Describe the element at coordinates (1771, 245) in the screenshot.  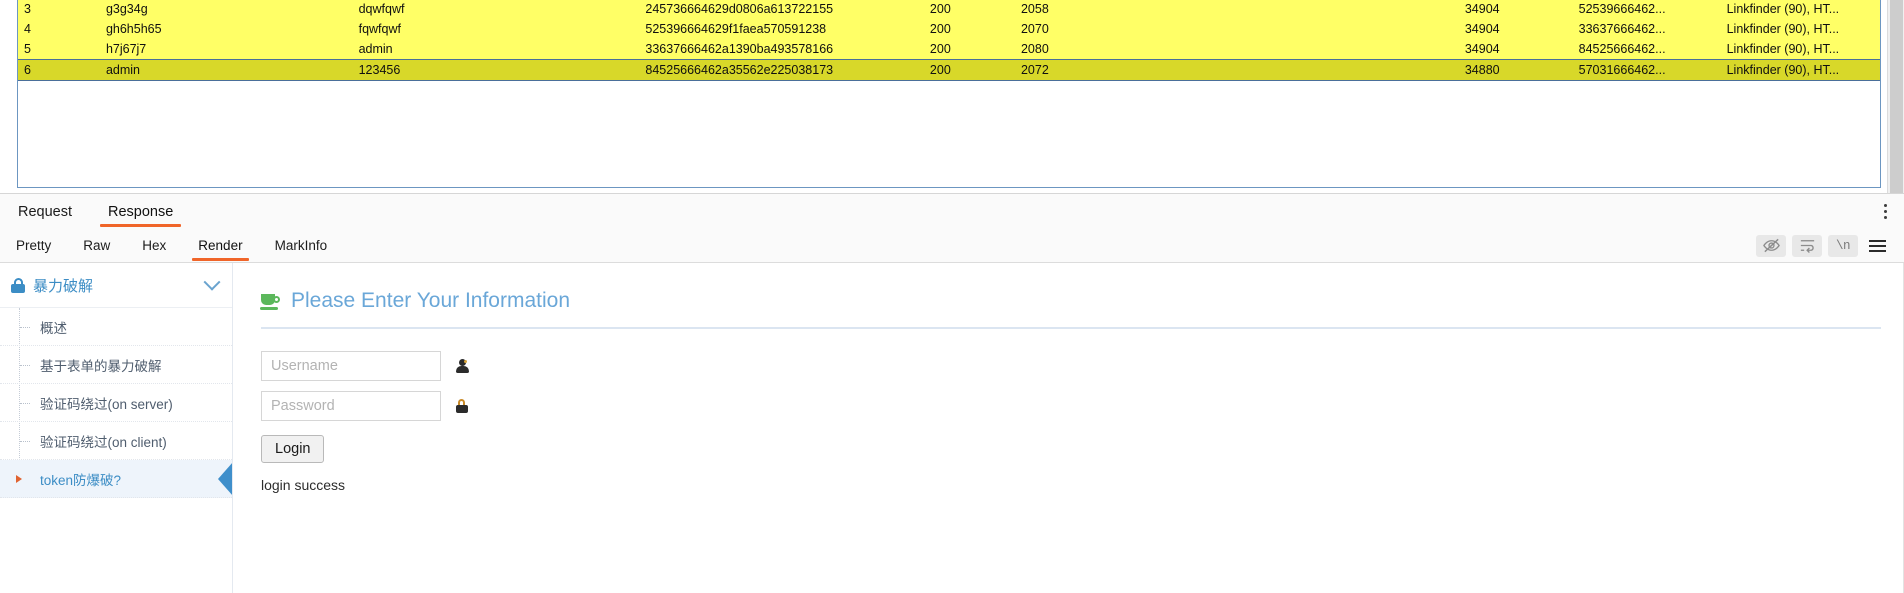
I see `eye-off-icon` at that location.